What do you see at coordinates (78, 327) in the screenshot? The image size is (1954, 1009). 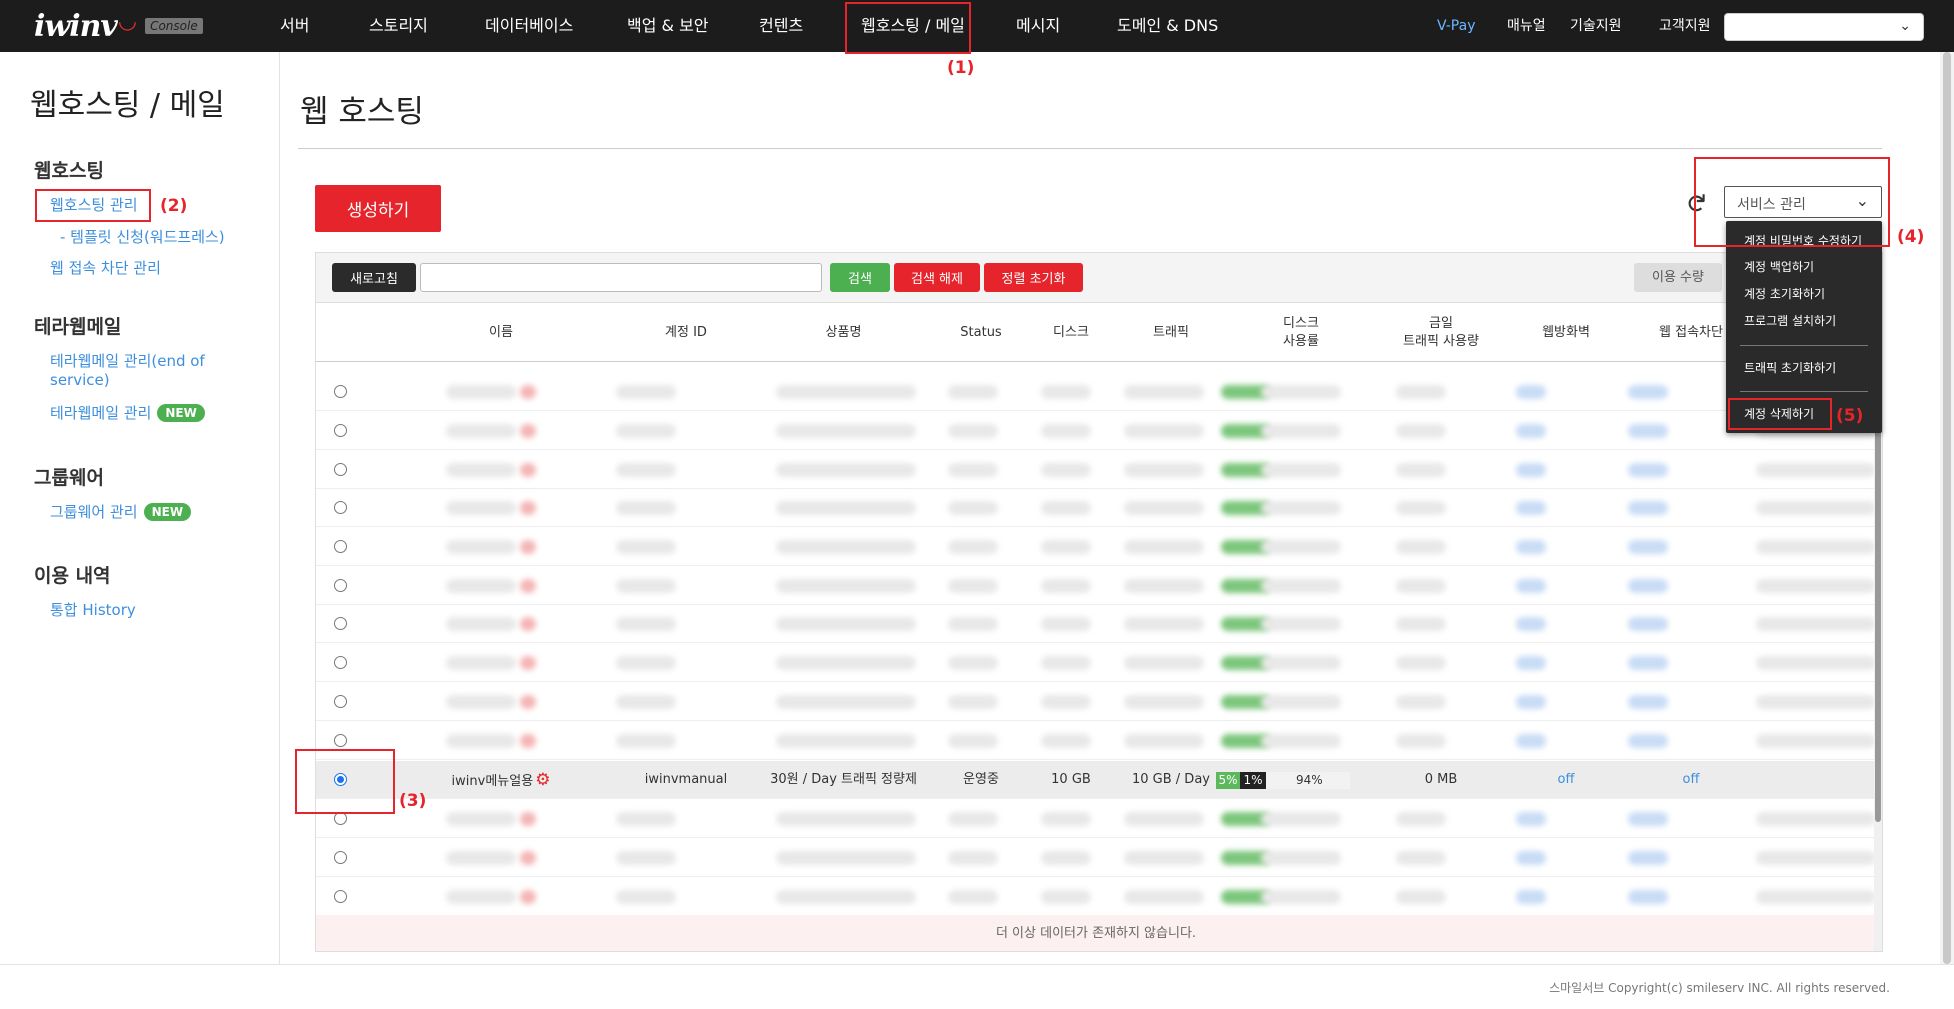 I see `sidebar-heading-terawebmail: 테라웹메일` at bounding box center [78, 327].